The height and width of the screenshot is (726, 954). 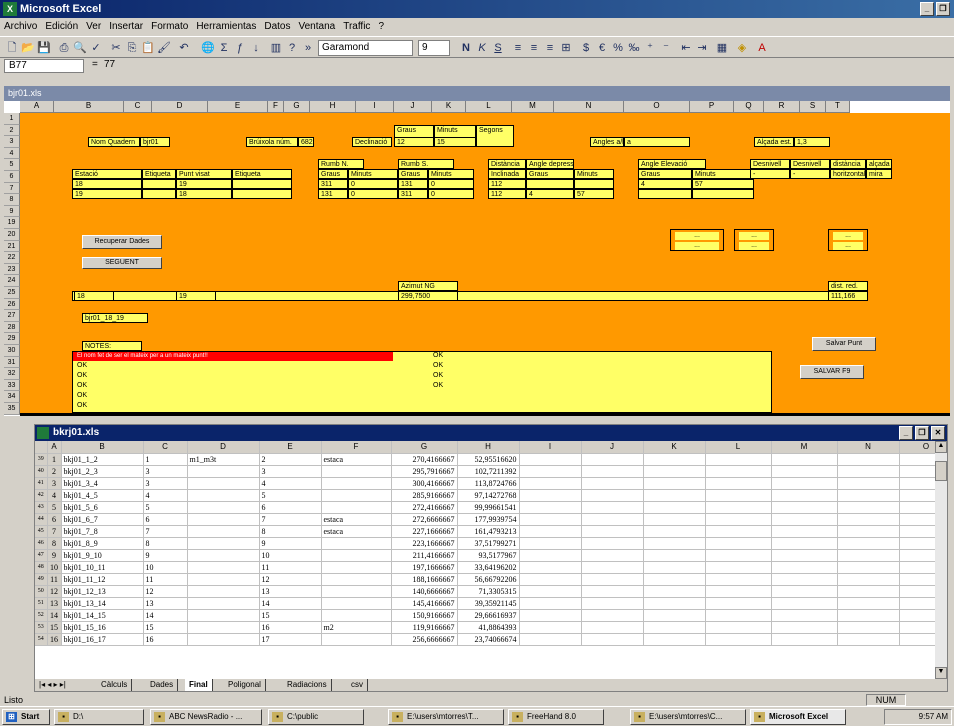 What do you see at coordinates (12, 327) in the screenshot?
I see `row-header: 28` at bounding box center [12, 327].